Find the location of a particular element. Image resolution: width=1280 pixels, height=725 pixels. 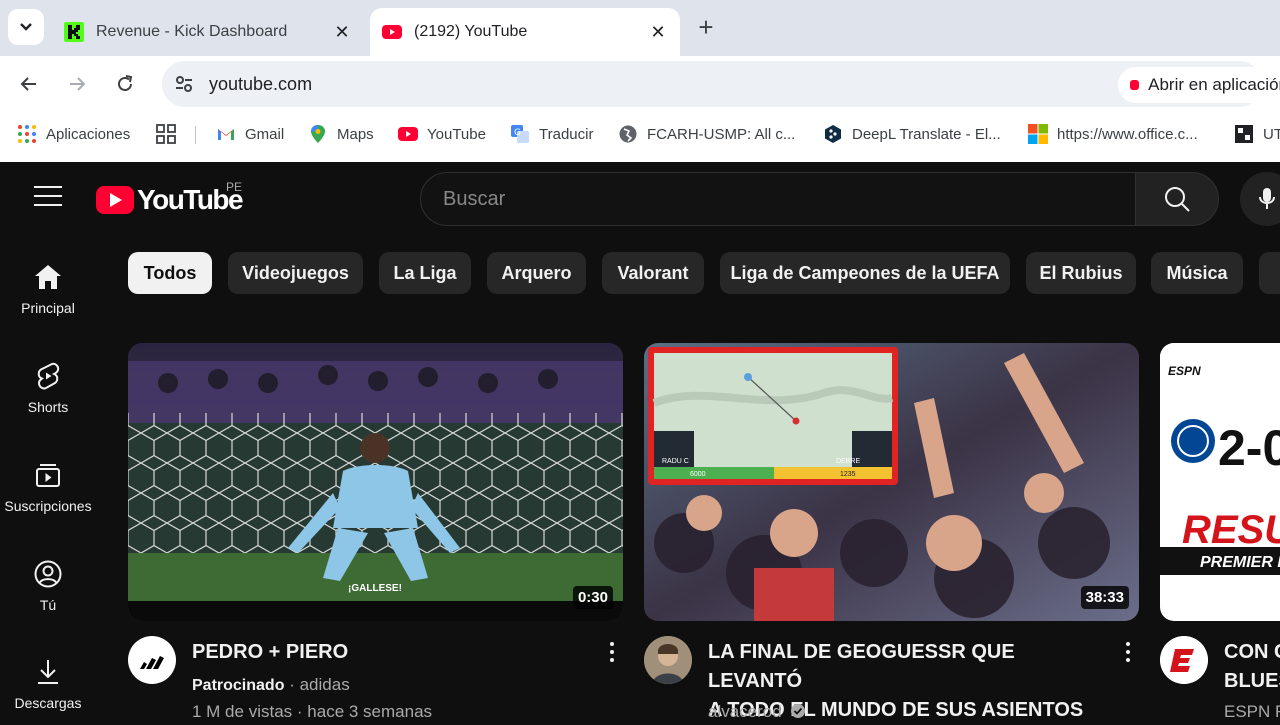

channel-name: ESPN F is located at coordinates (1252, 711).